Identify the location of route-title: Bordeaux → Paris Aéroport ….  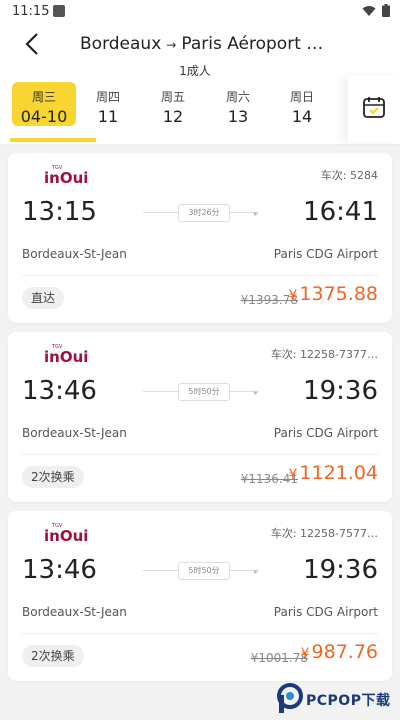
(201, 44).